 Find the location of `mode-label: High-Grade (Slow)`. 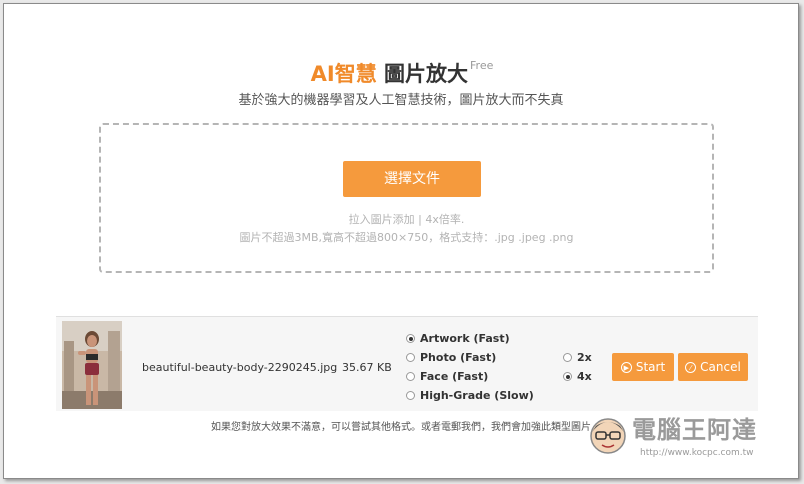

mode-label: High-Grade (Slow) is located at coordinates (477, 395).